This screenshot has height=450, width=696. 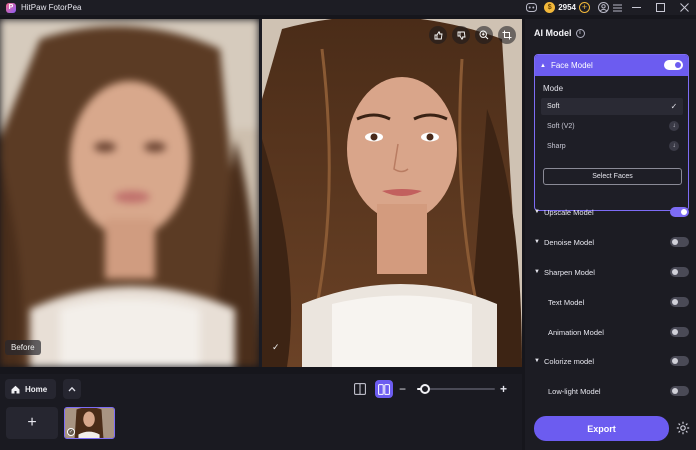 What do you see at coordinates (612, 146) in the screenshot?
I see `mode-option-sharp: Sharp ↓` at bounding box center [612, 146].